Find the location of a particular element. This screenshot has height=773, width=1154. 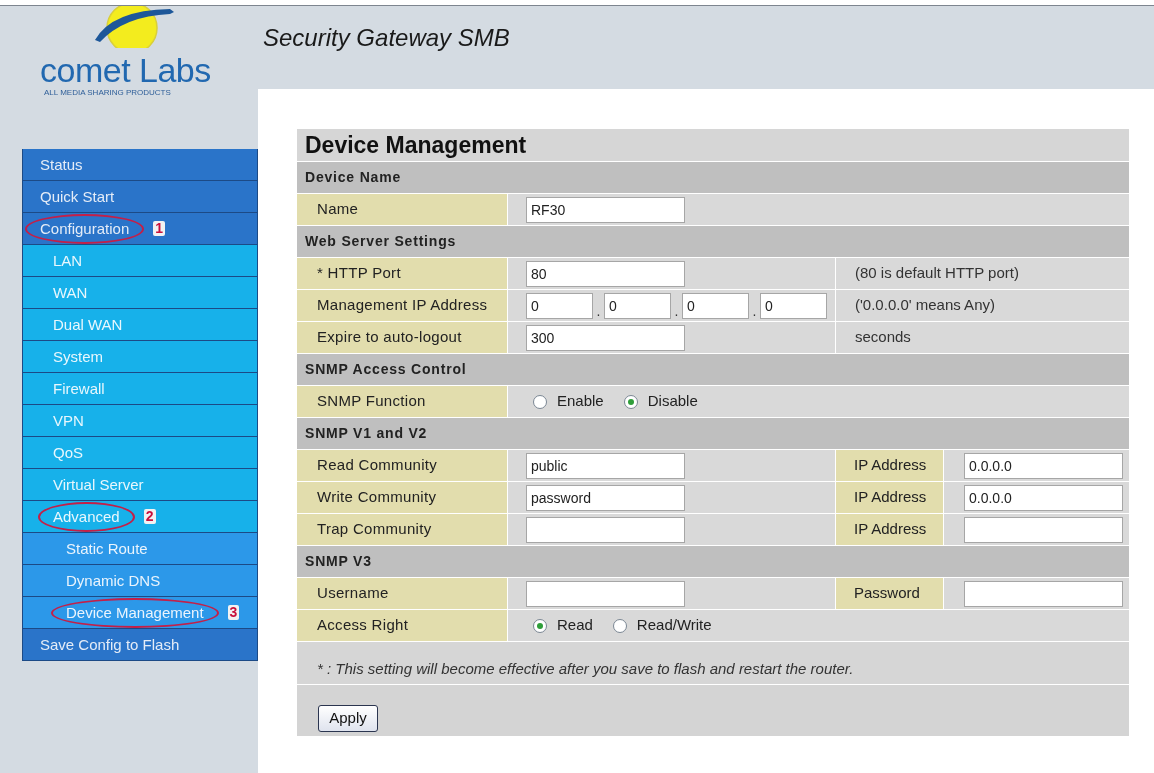

field-hint: (80 is default HTTP port) is located at coordinates (937, 273).